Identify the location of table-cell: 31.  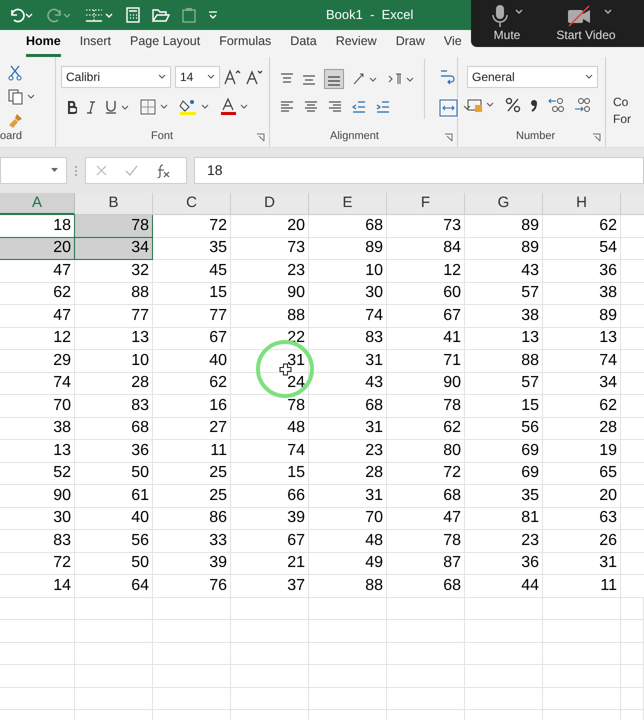
(582, 563).